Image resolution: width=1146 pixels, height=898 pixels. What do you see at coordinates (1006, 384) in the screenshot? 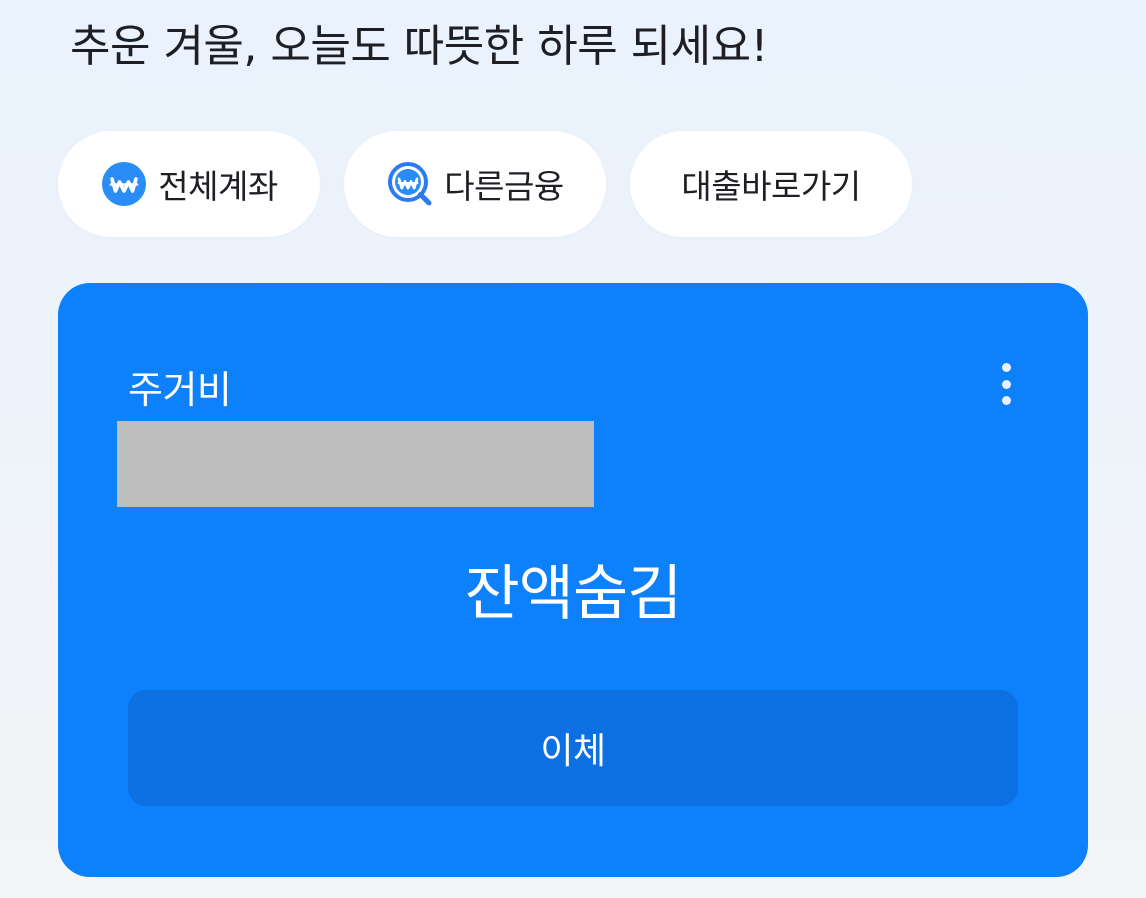
I see `more-vertical-icon` at bounding box center [1006, 384].